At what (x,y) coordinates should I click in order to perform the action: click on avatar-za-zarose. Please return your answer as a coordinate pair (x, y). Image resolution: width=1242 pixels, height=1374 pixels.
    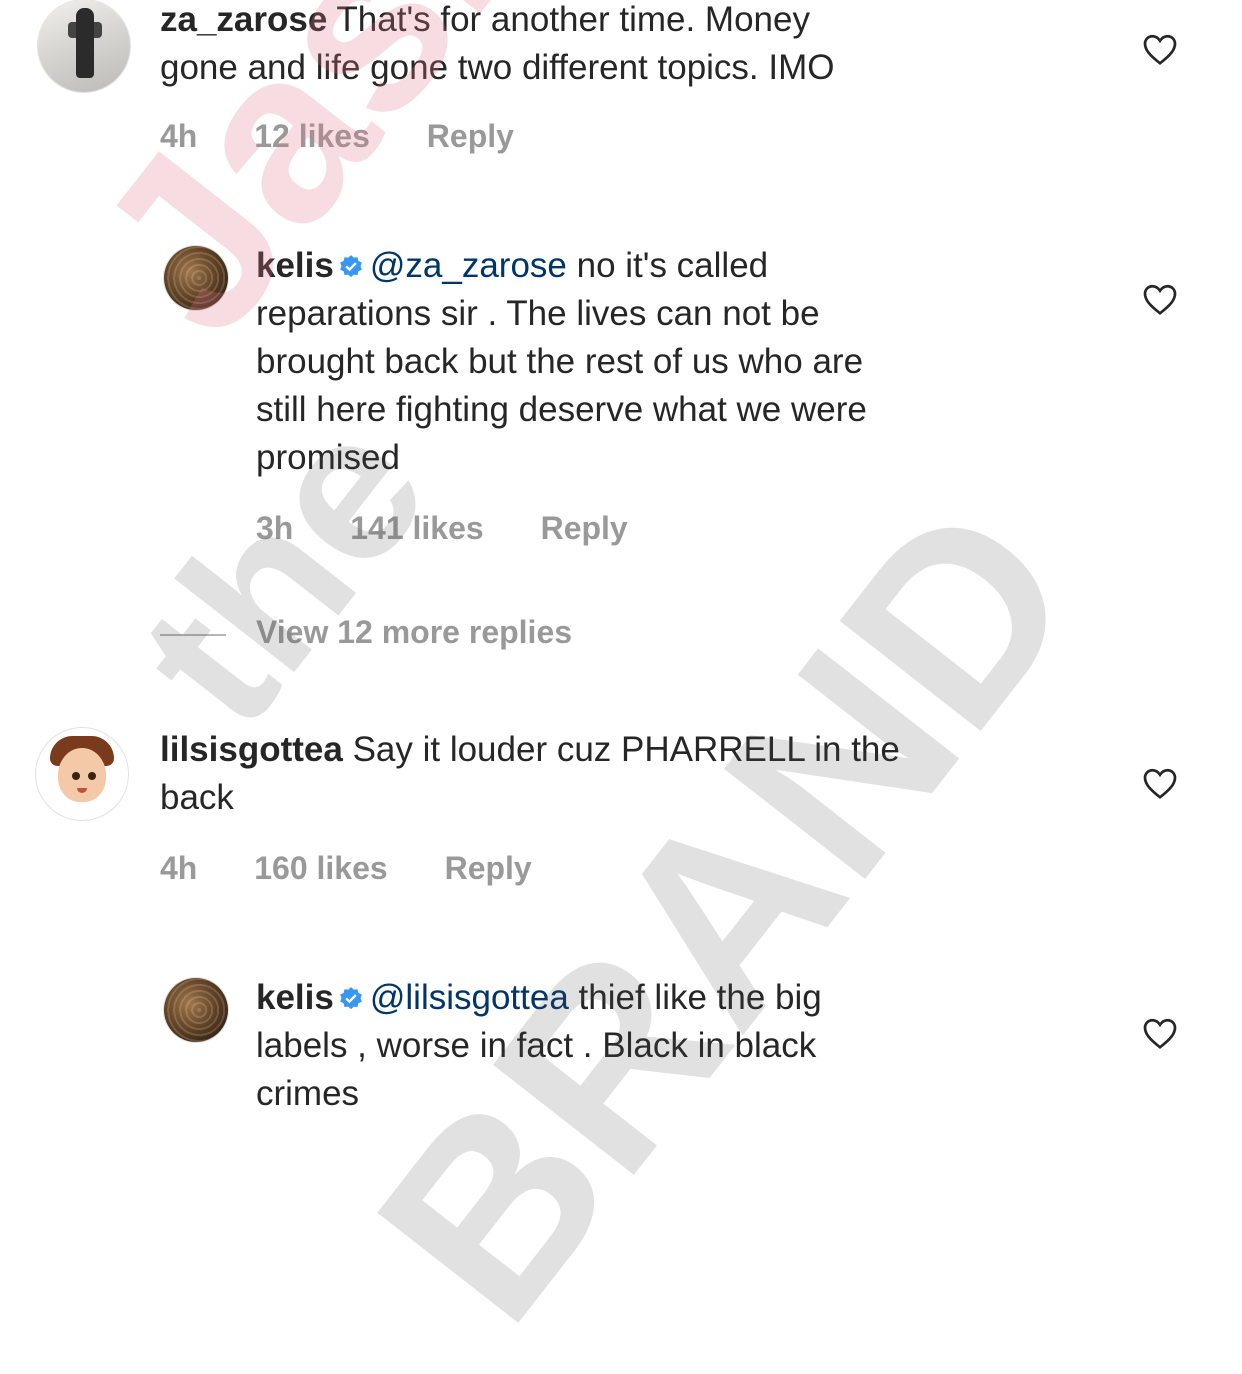
    Looking at the image, I should click on (84, 46).